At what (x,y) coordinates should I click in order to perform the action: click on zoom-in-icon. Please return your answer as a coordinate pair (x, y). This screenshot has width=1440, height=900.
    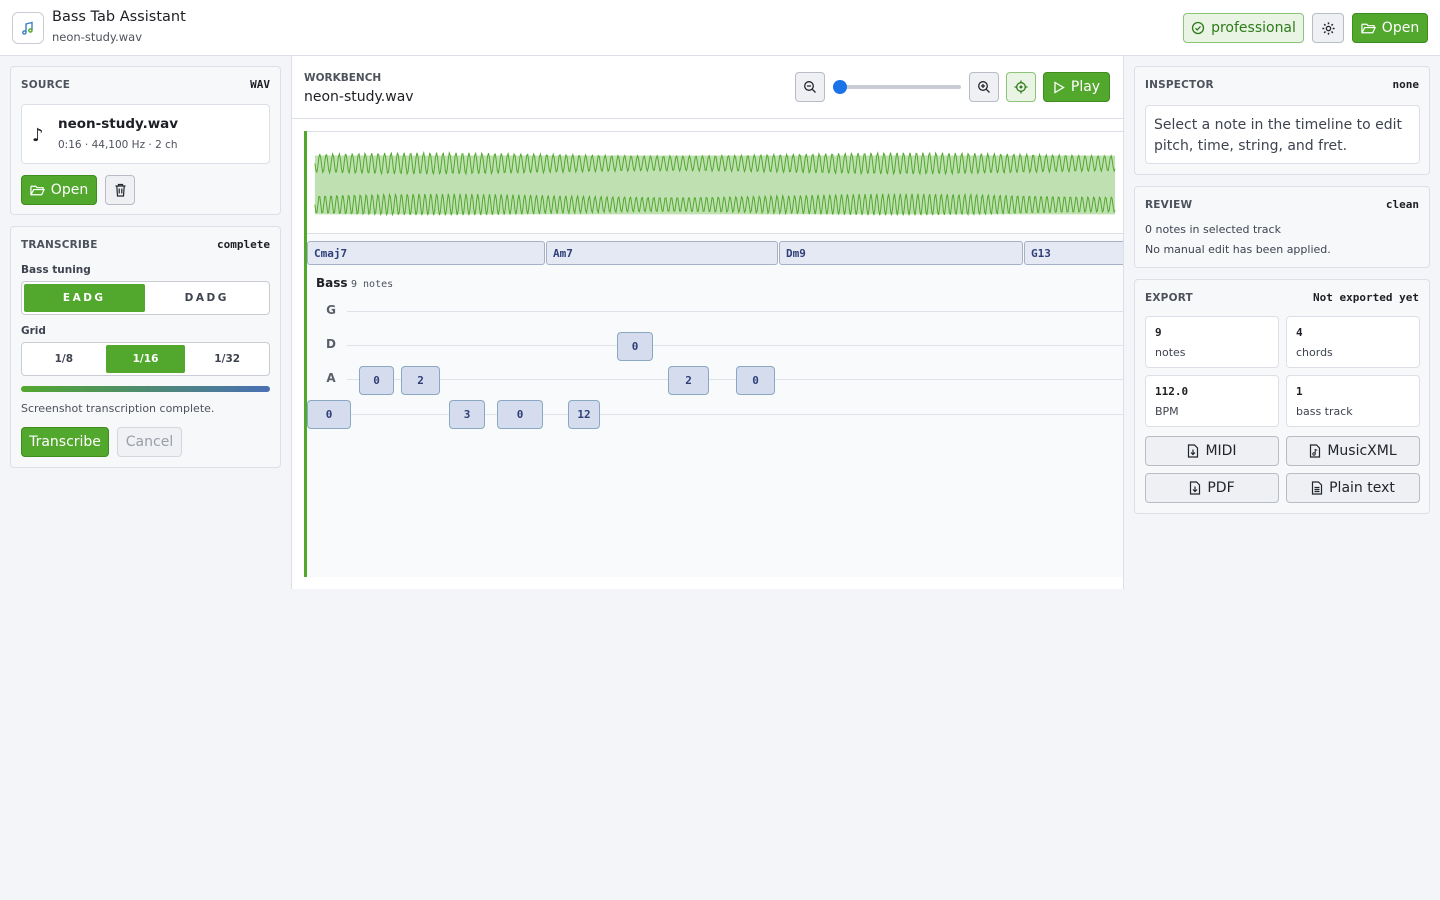
    Looking at the image, I should click on (984, 87).